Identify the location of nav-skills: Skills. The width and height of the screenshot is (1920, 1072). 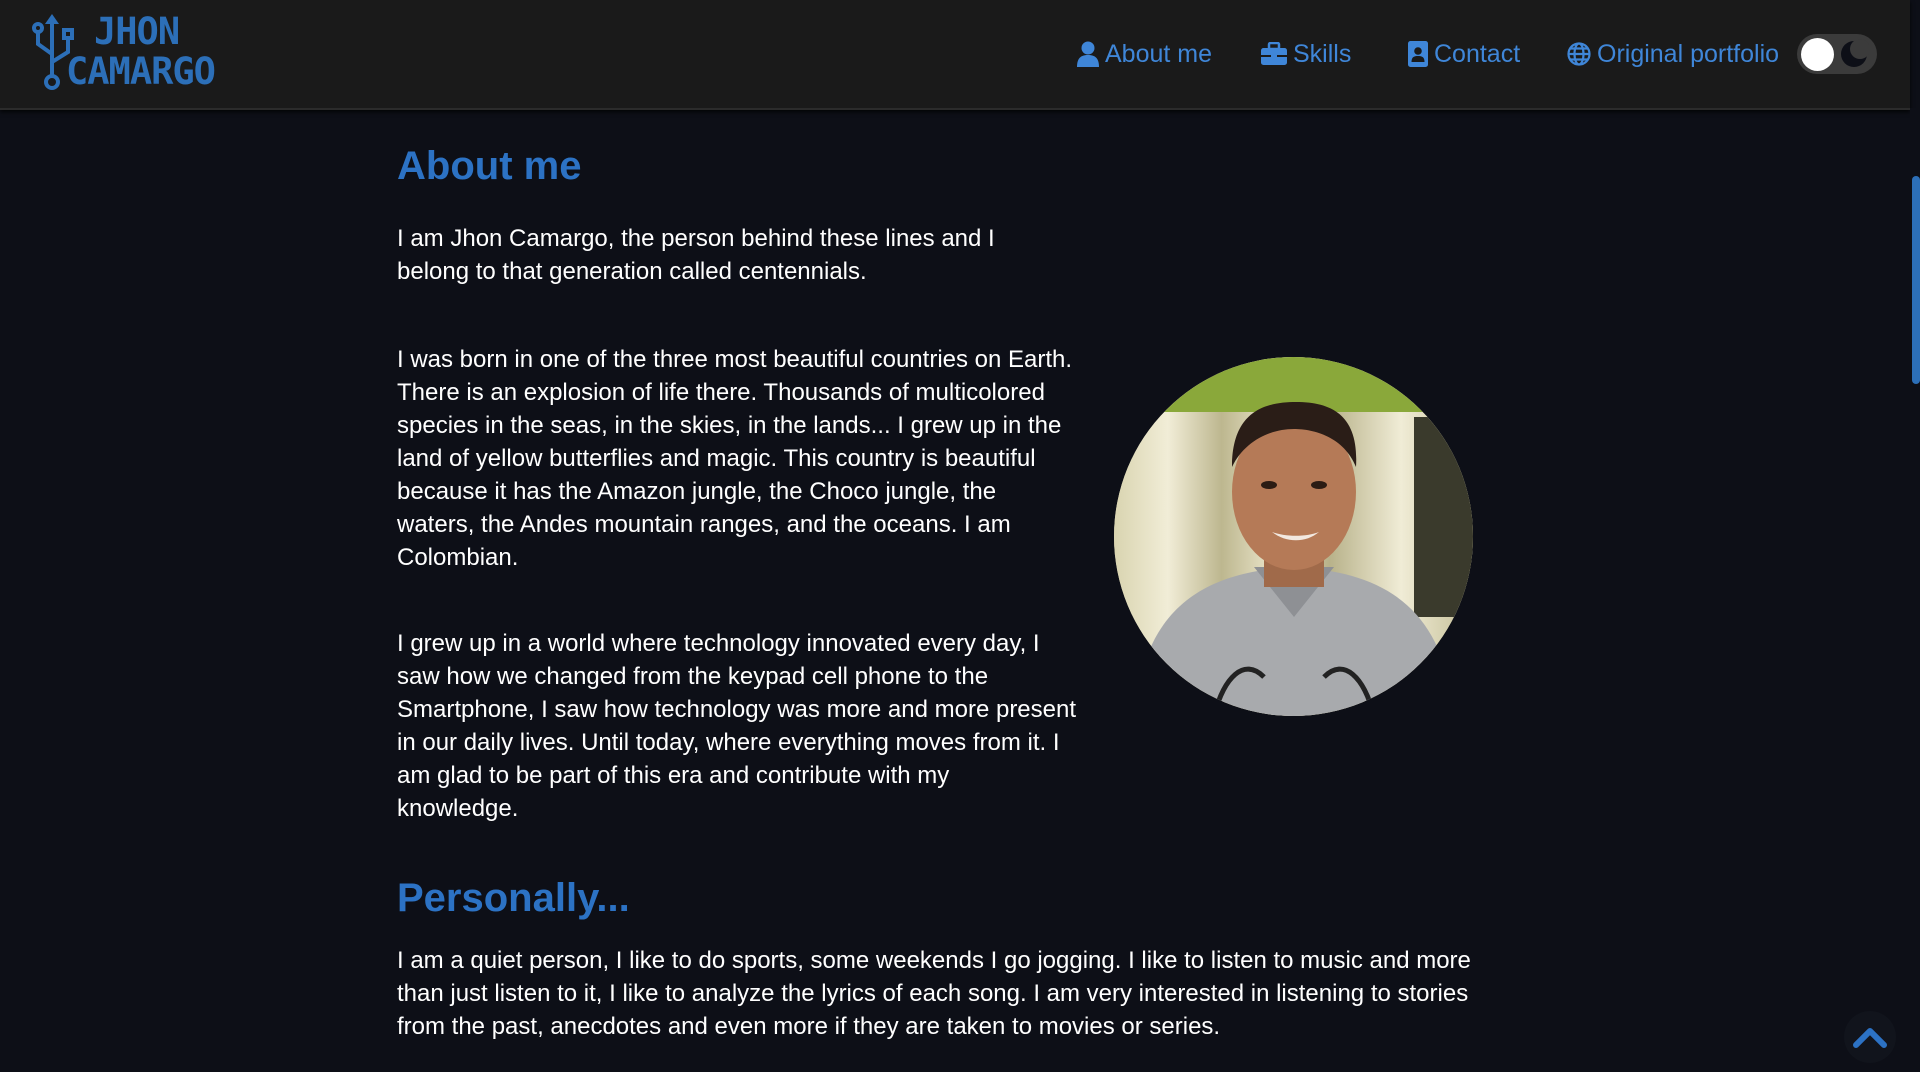
(1306, 54).